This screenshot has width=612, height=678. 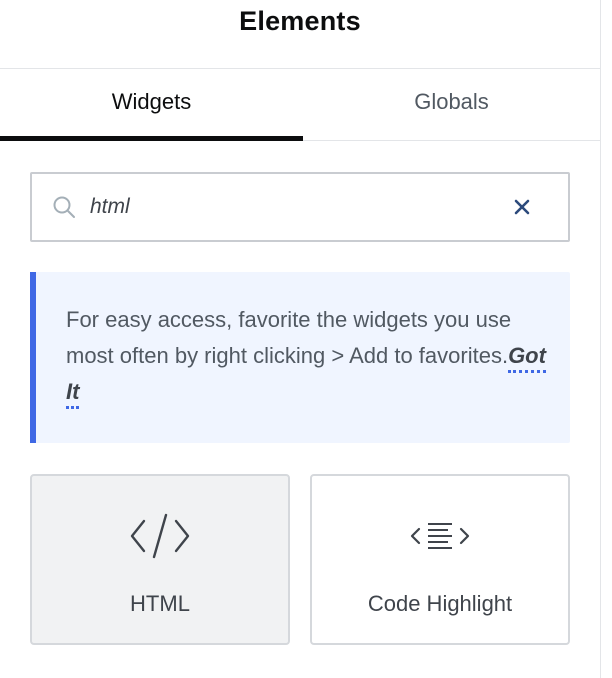 I want to click on code-highlight-icon, so click(x=440, y=536).